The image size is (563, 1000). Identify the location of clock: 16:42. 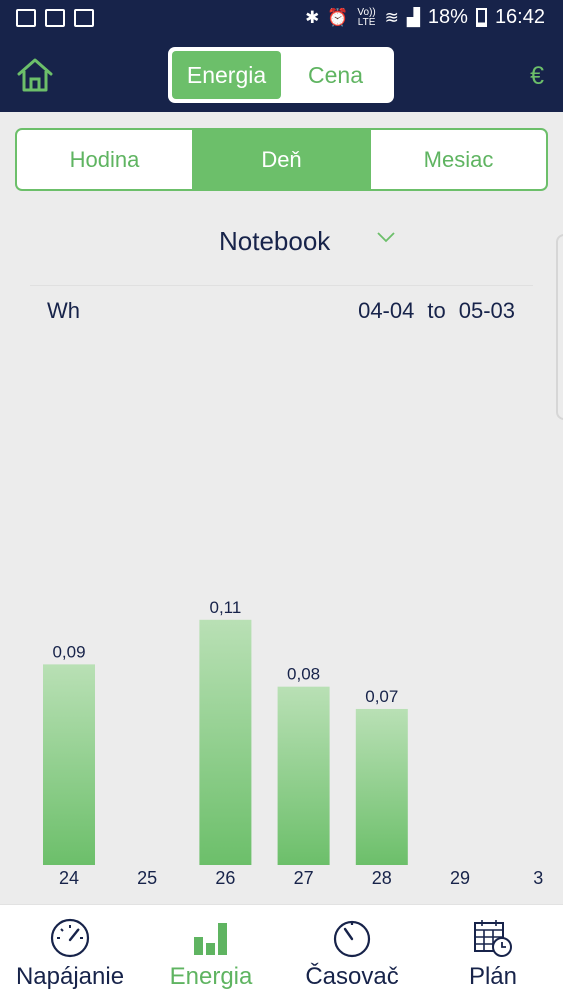
(519, 17).